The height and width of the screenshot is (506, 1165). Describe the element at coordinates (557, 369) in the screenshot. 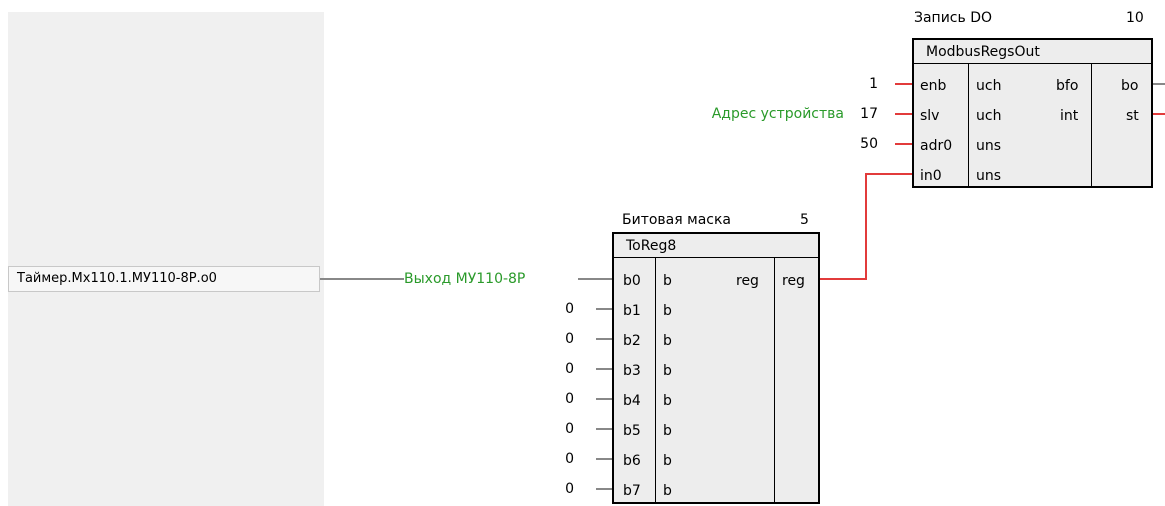

I see `value-b3: 0` at that location.